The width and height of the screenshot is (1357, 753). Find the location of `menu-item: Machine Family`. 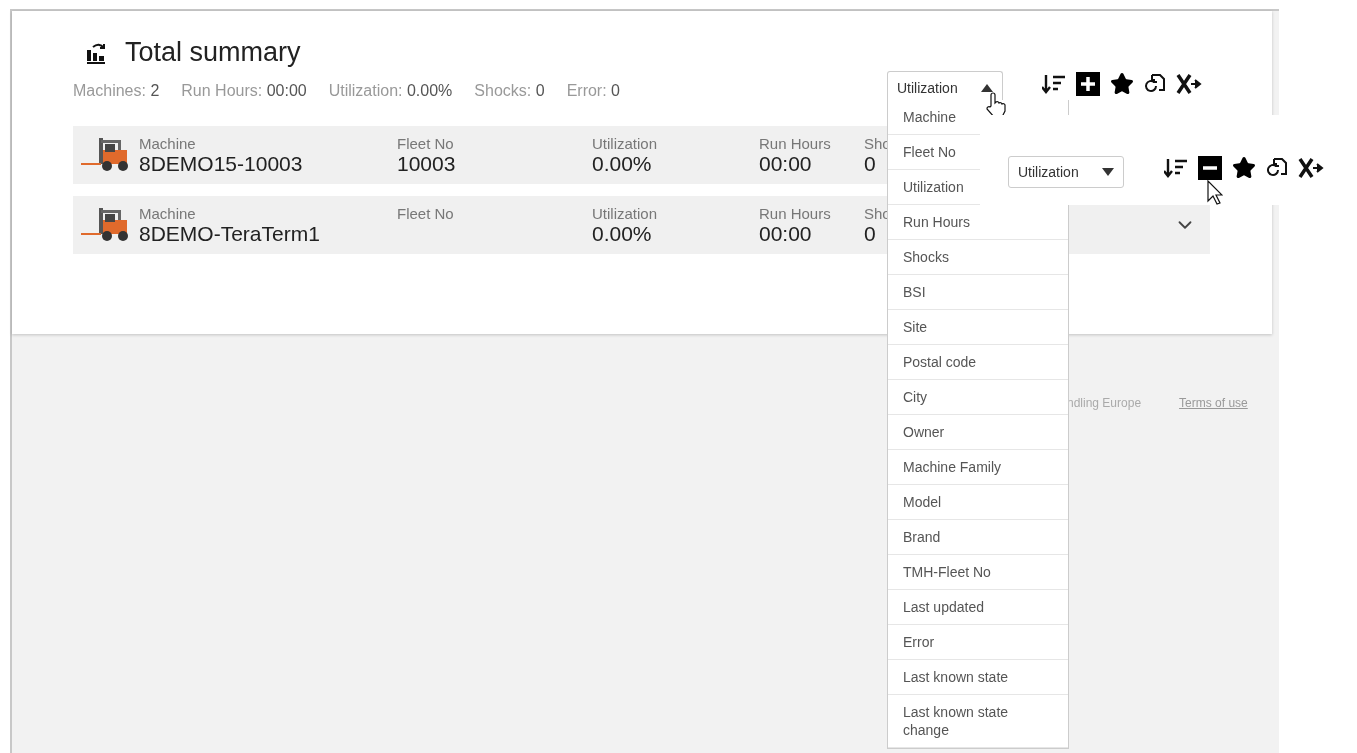

menu-item: Machine Family is located at coordinates (978, 467).